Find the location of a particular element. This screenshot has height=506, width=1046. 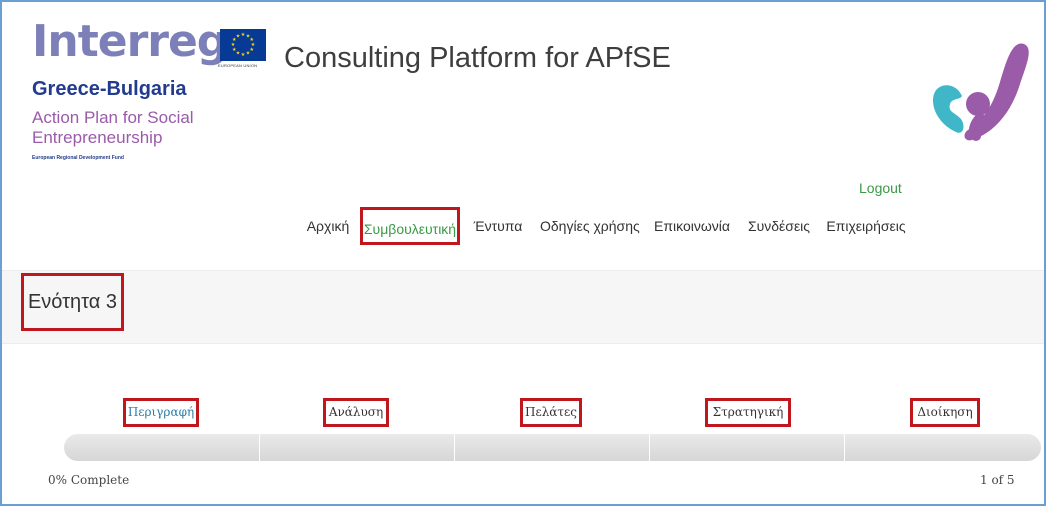

project-name-line-1: Action Plan for Social is located at coordinates (113, 117).